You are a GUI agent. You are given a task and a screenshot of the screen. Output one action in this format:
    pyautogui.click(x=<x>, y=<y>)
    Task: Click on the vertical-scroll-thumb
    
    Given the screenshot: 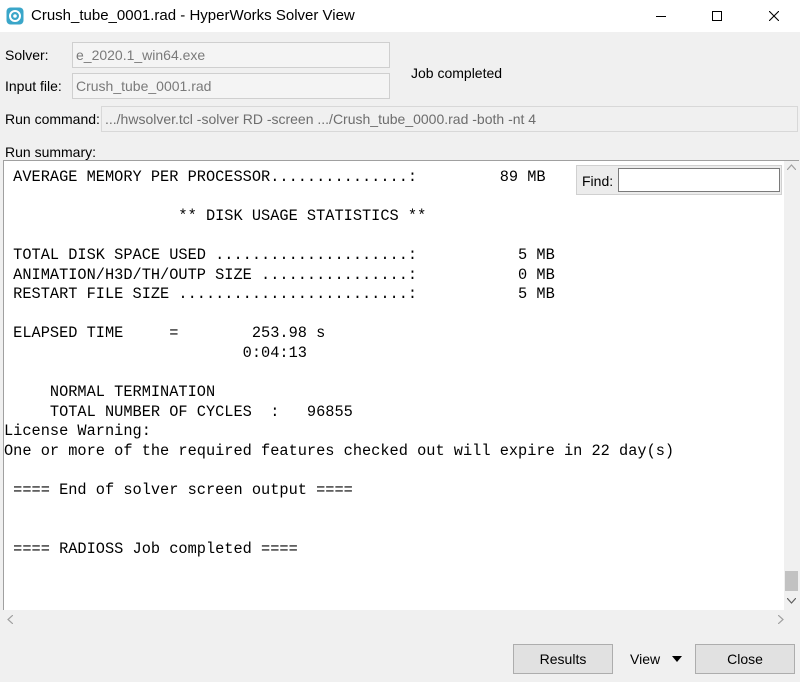 What is the action you would take?
    pyautogui.click(x=791, y=581)
    